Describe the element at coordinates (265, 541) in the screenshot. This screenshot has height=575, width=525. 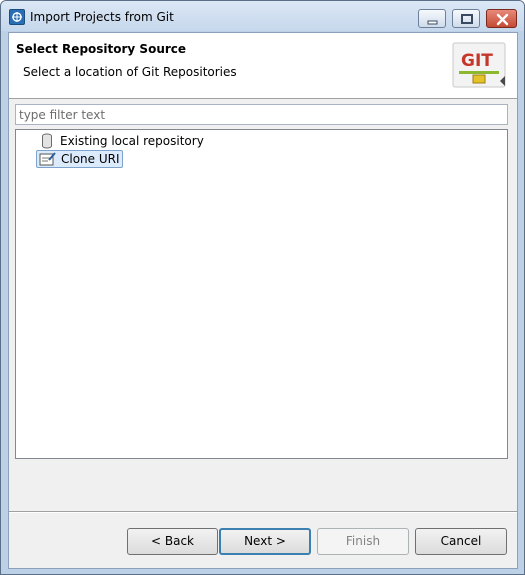
I see `next-button: Next >` at that location.